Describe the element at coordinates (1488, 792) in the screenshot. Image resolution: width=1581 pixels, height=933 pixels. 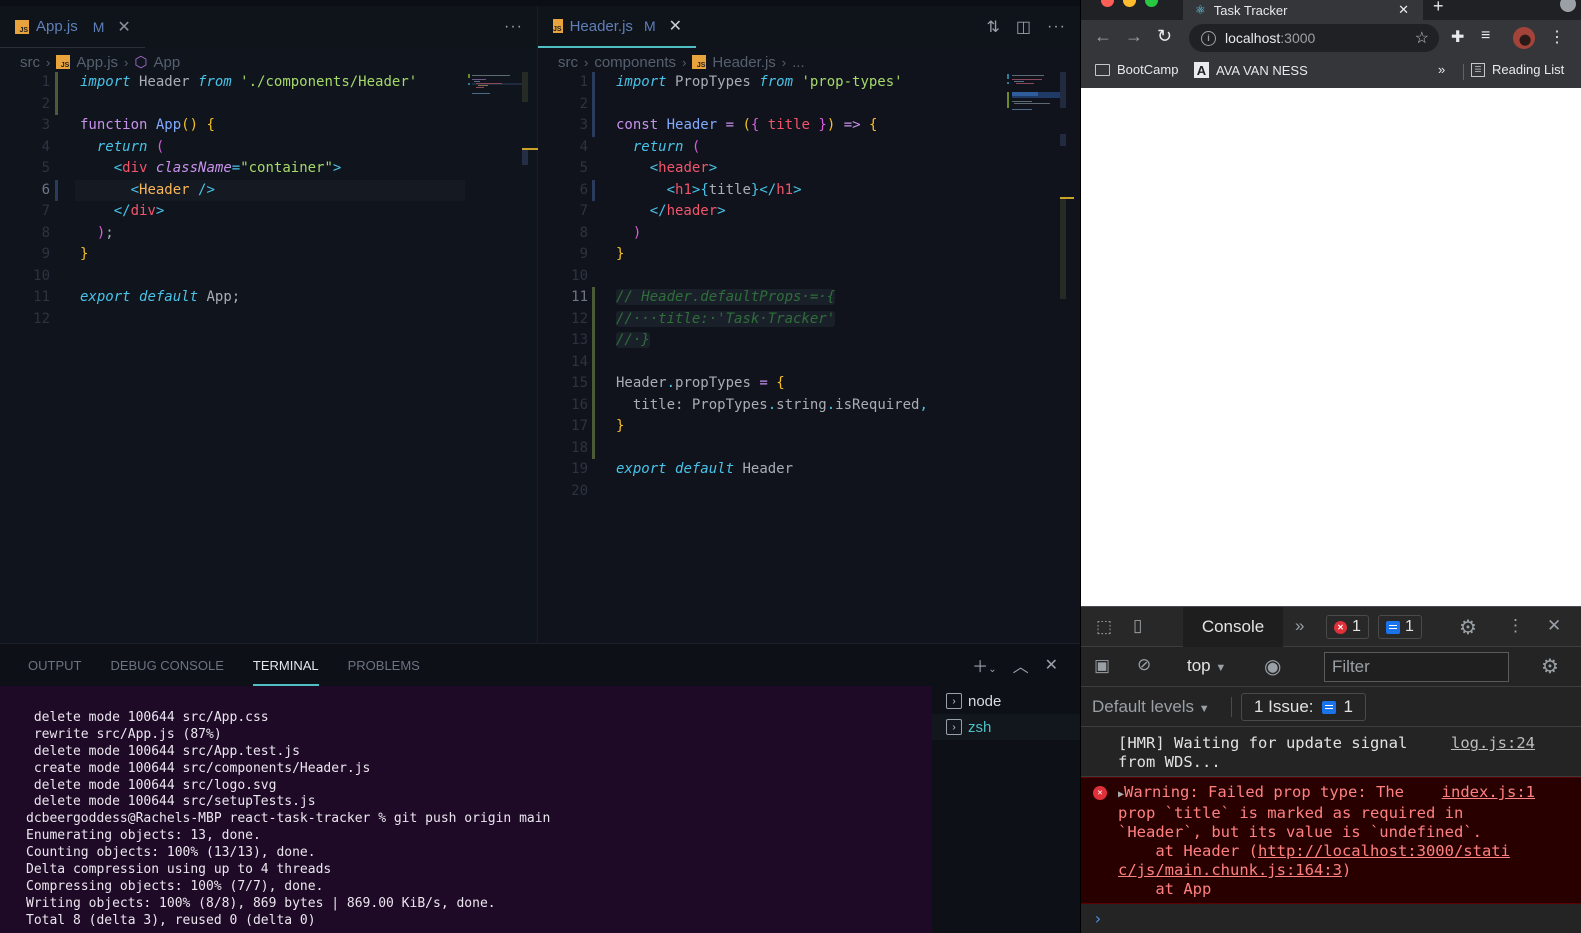
I see `error-source-link: index.js:1` at that location.